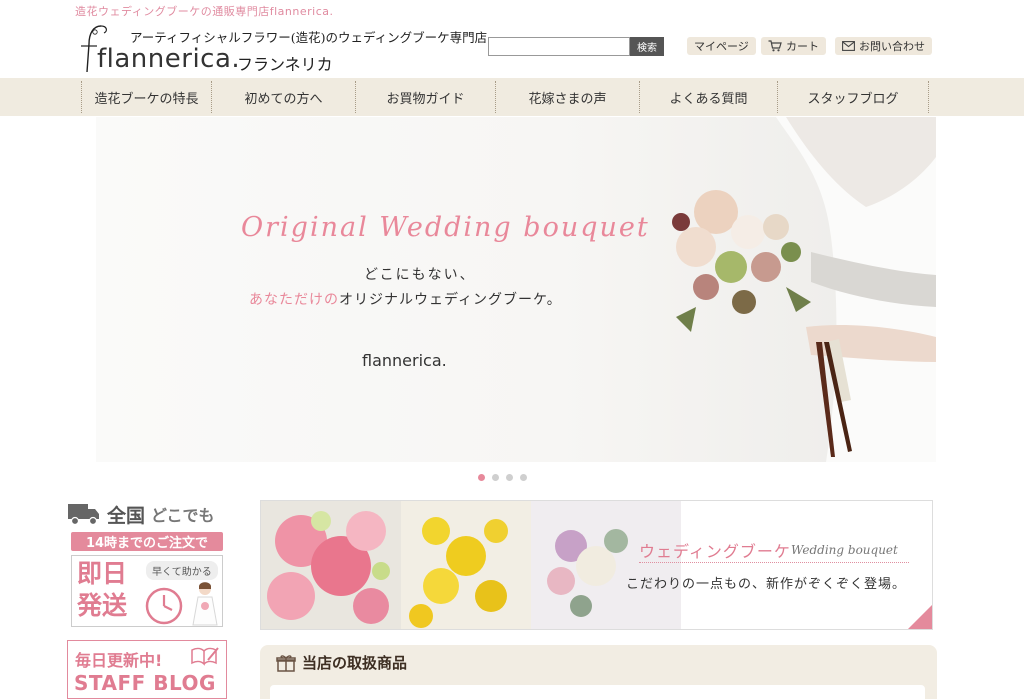  I want to click on nav-item-features: 造花ブーケの特長, so click(146, 97).